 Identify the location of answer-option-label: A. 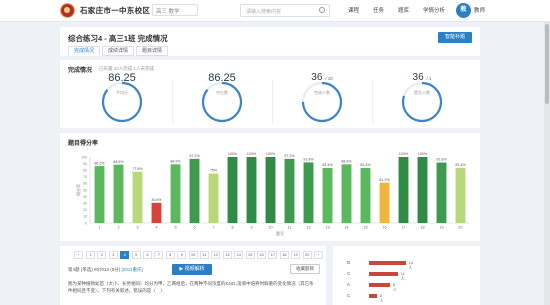
(349, 284).